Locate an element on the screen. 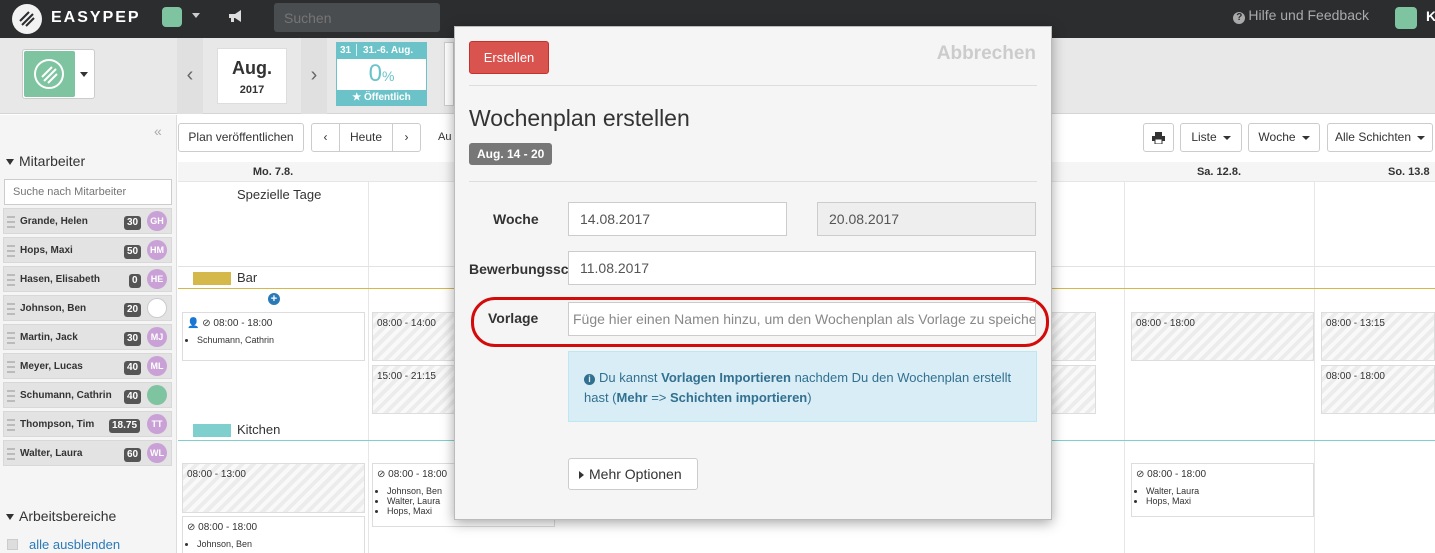 Image resolution: width=1435 pixels, height=553 pixels. avatar: ML is located at coordinates (157, 366).